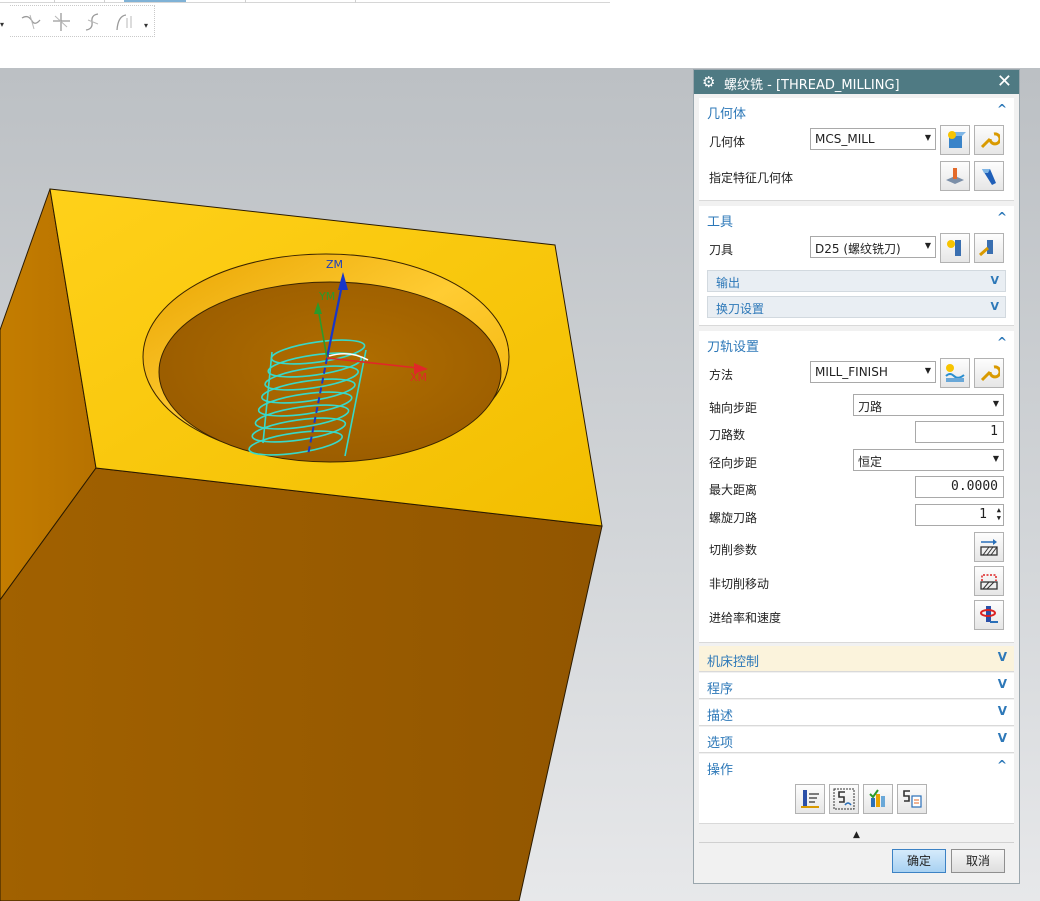 Image resolution: width=1040 pixels, height=901 pixels. I want to click on num-paths-row: 刀路数 1, so click(856, 434).